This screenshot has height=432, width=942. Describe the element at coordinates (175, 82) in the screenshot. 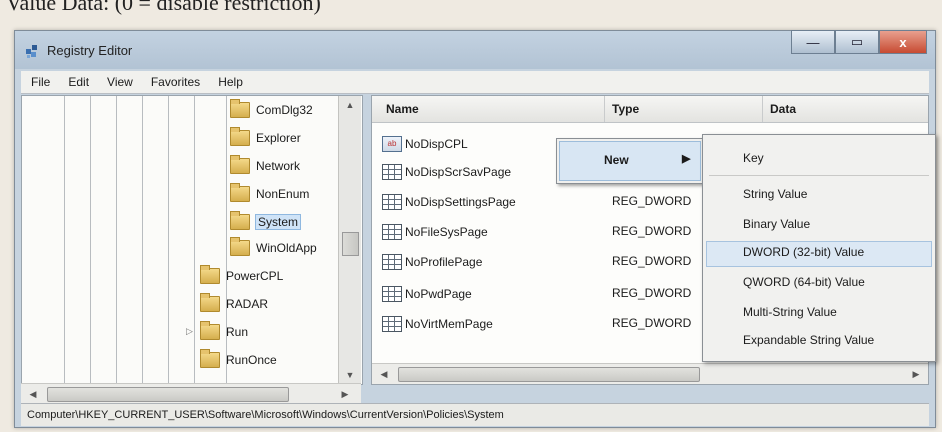

I see `menu-favorites: Favorites` at that location.